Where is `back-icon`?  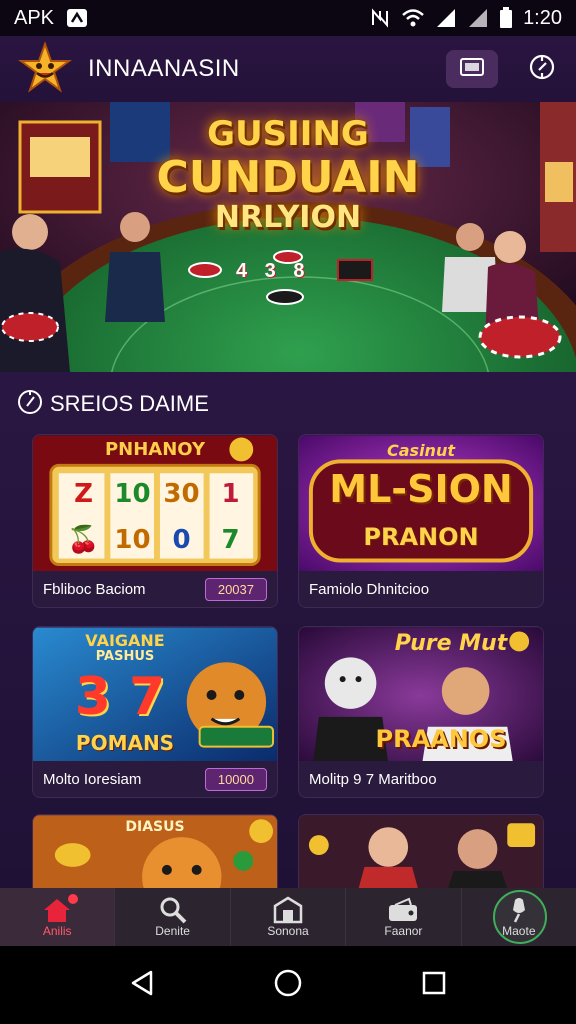 back-icon is located at coordinates (142, 985).